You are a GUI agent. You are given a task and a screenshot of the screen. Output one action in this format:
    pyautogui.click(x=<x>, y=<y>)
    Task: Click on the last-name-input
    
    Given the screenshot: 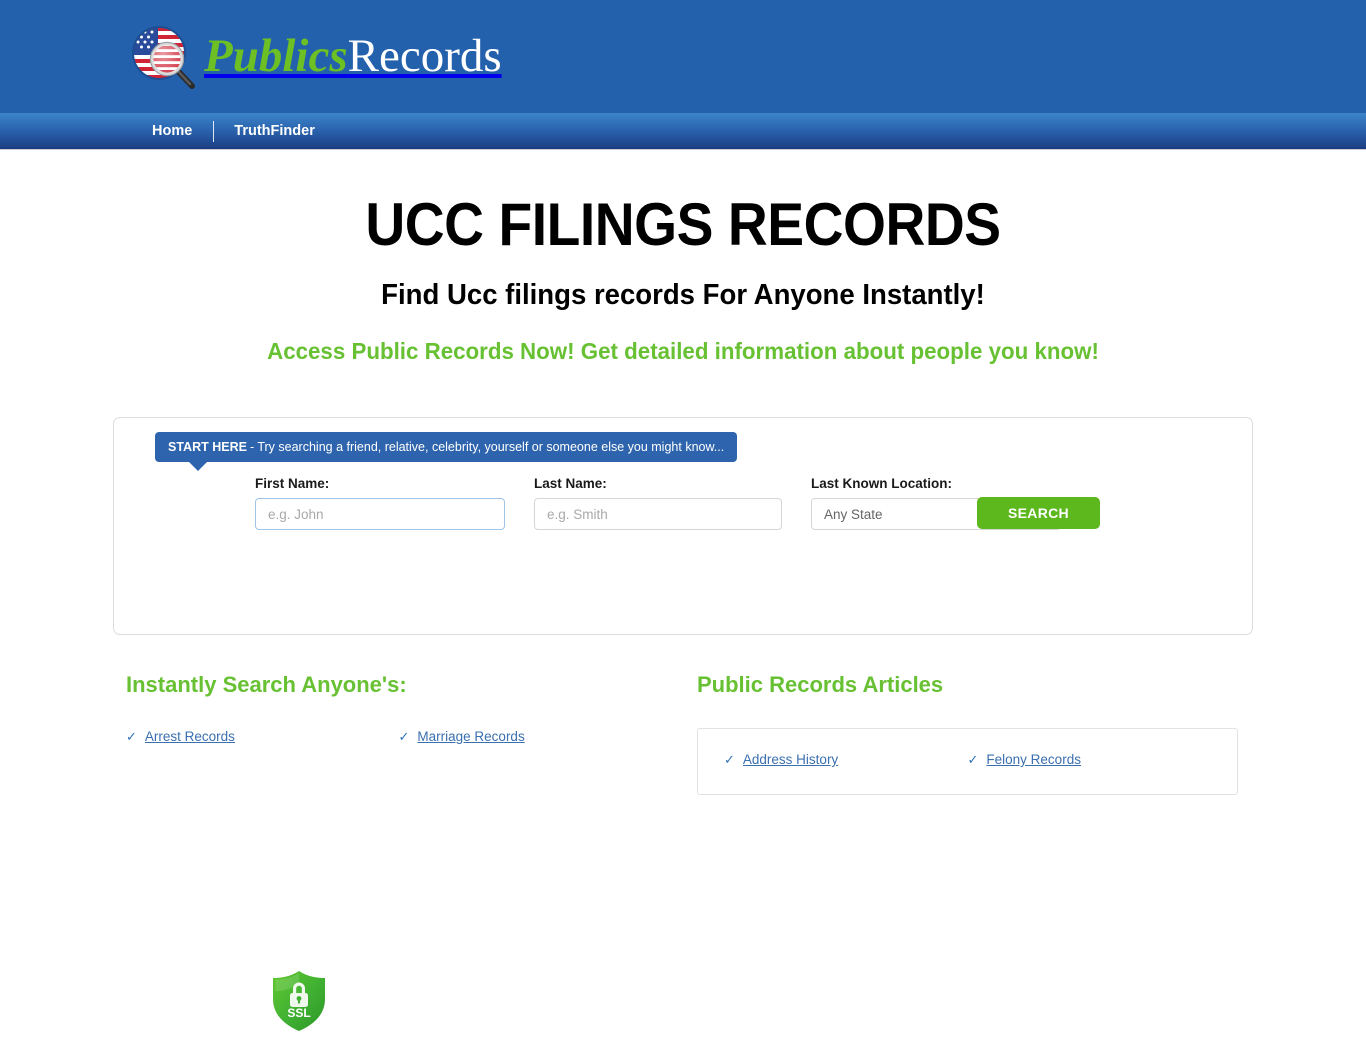 What is the action you would take?
    pyautogui.click(x=658, y=514)
    